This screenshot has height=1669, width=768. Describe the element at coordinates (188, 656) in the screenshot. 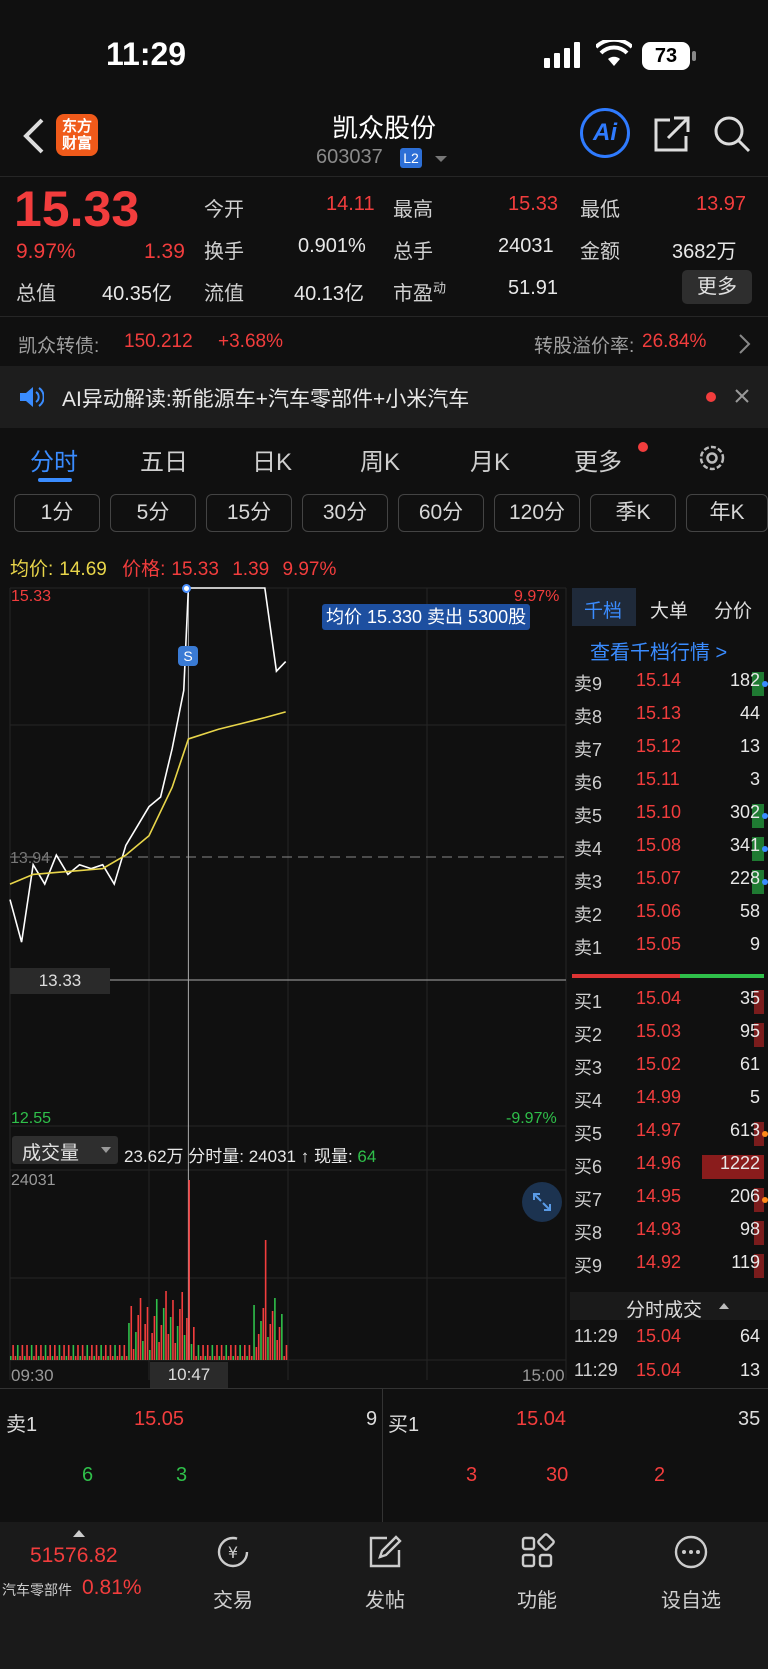

I see `sell-marker: S` at that location.